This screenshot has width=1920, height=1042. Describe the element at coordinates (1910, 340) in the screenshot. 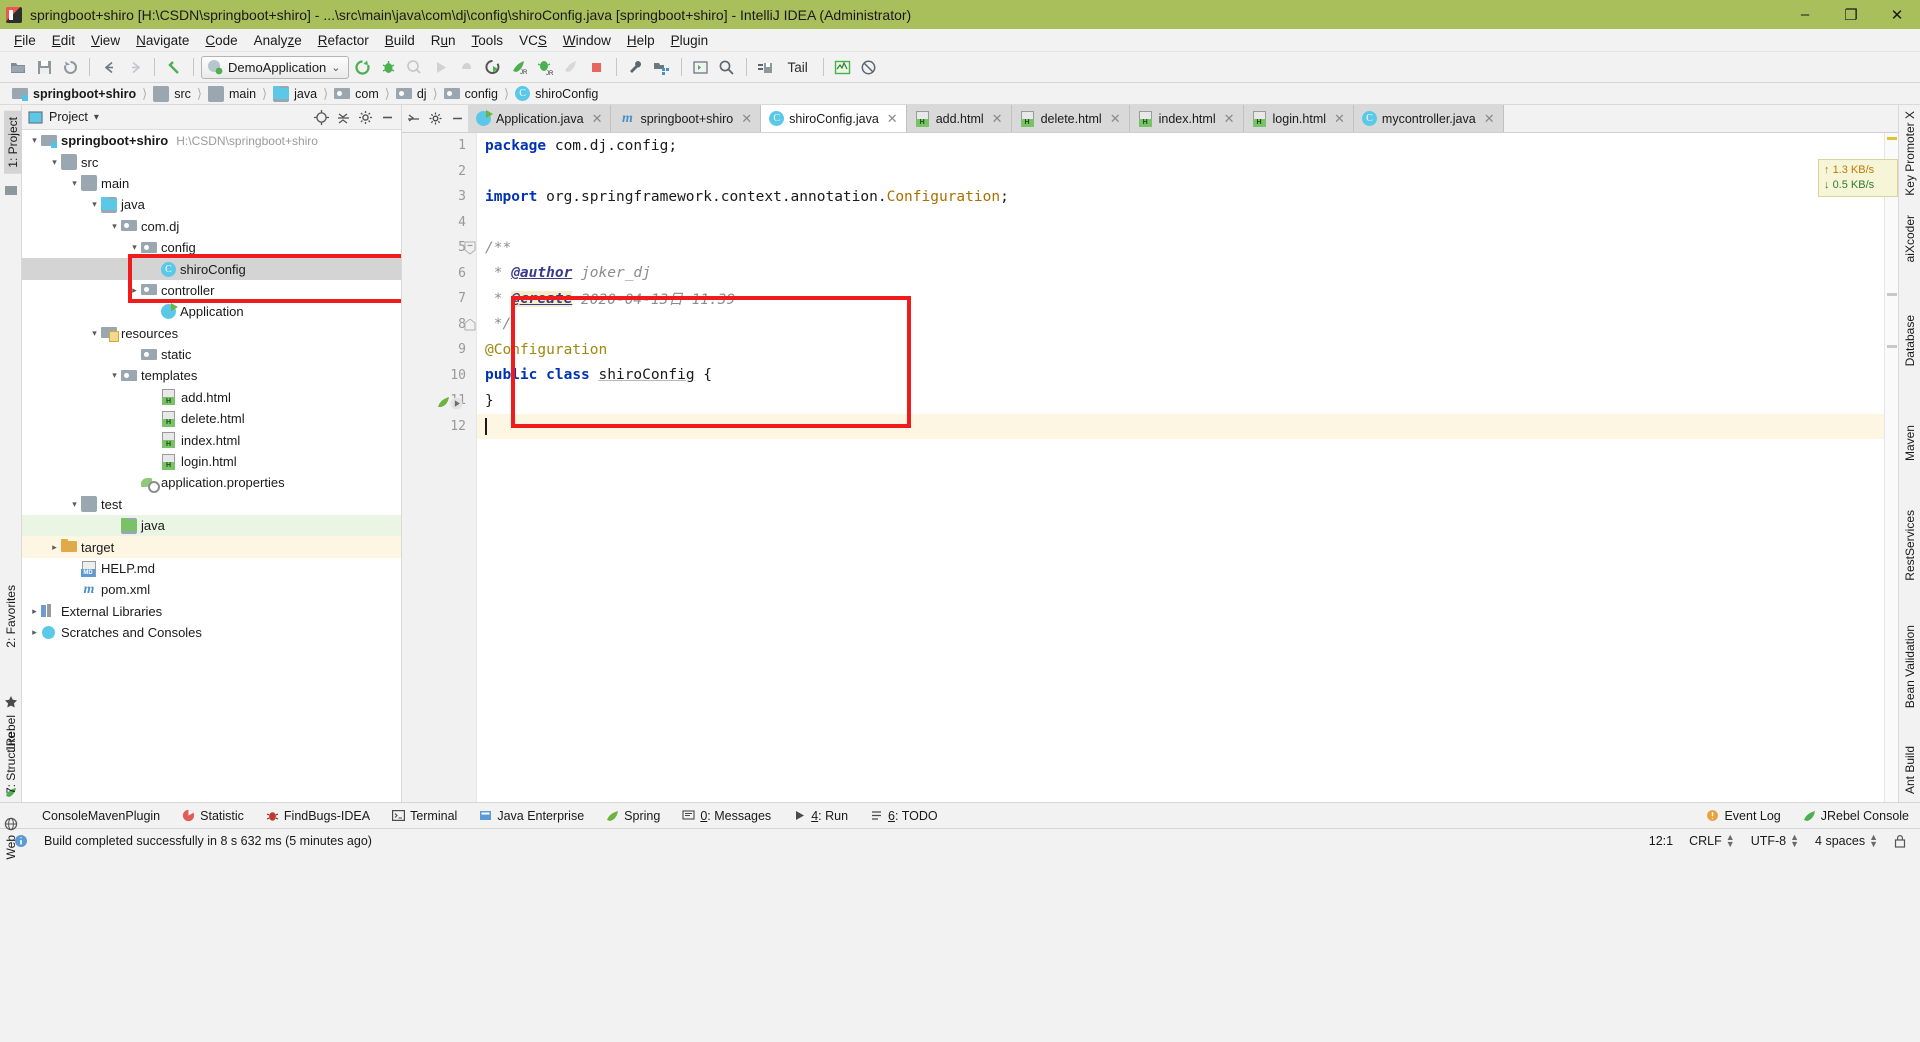

I see `sidebar-tab-database: Database` at that location.